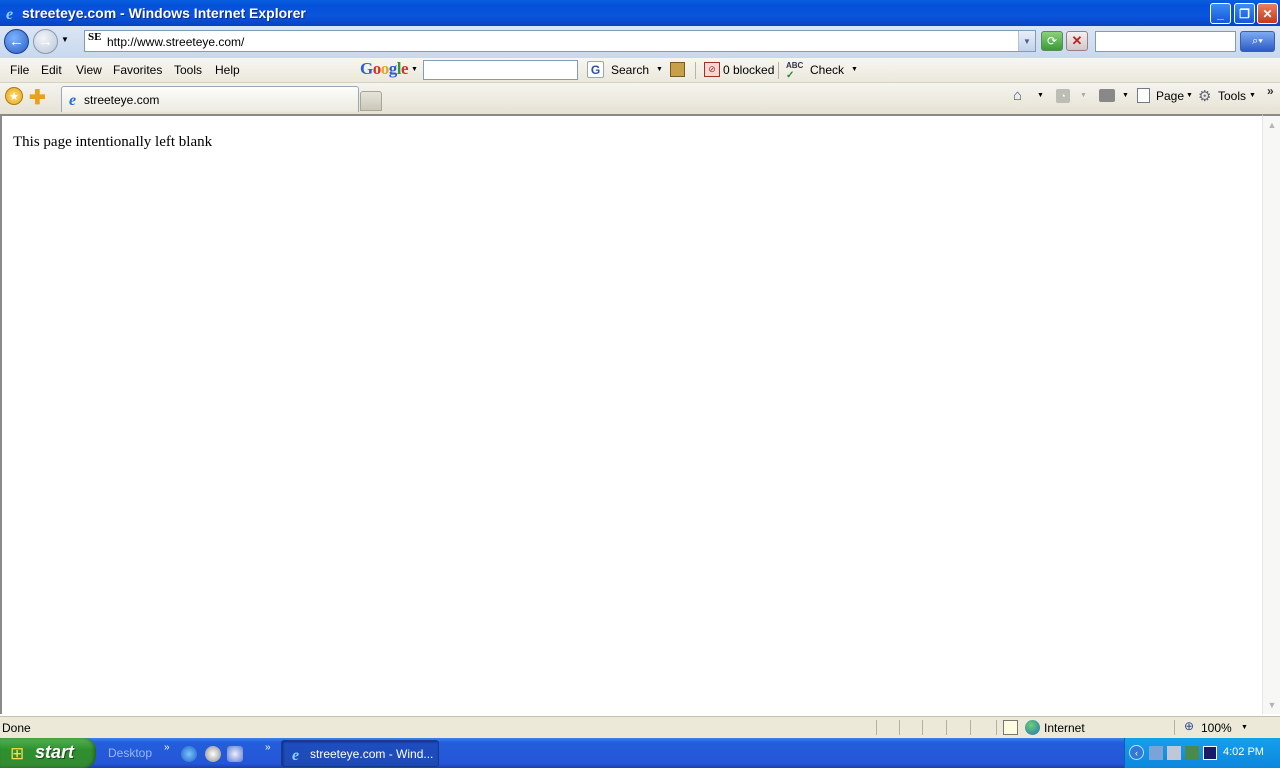 The width and height of the screenshot is (1280, 768). What do you see at coordinates (640, 727) in the screenshot?
I see `status-bar: Done Internet ⊕ 100% ▼` at bounding box center [640, 727].